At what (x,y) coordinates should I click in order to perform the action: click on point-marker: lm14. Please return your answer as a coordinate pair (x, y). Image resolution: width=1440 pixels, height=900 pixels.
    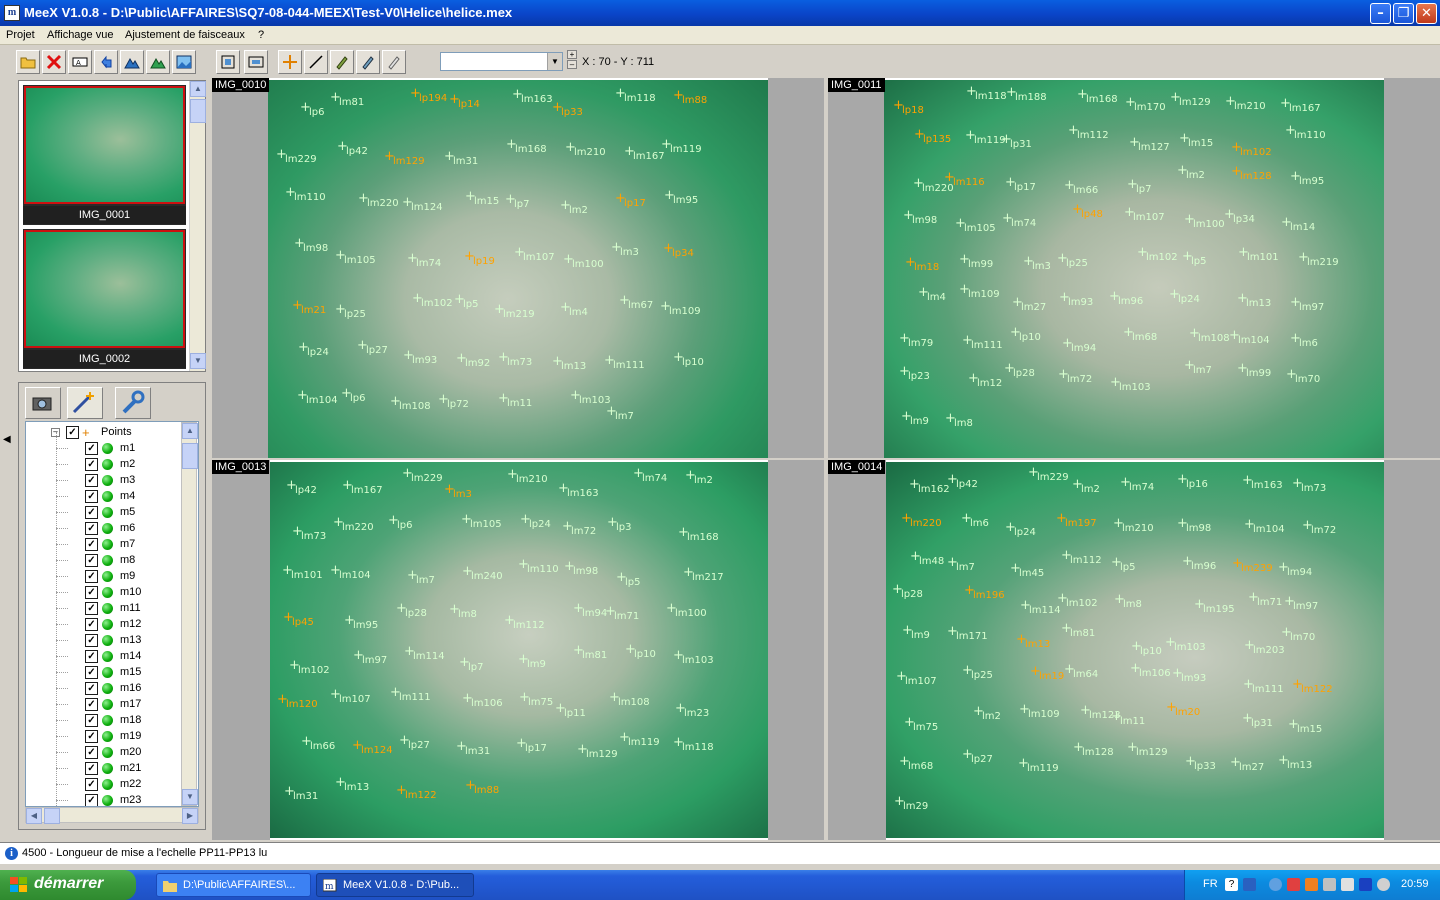
    Looking at the image, I should click on (1298, 224).